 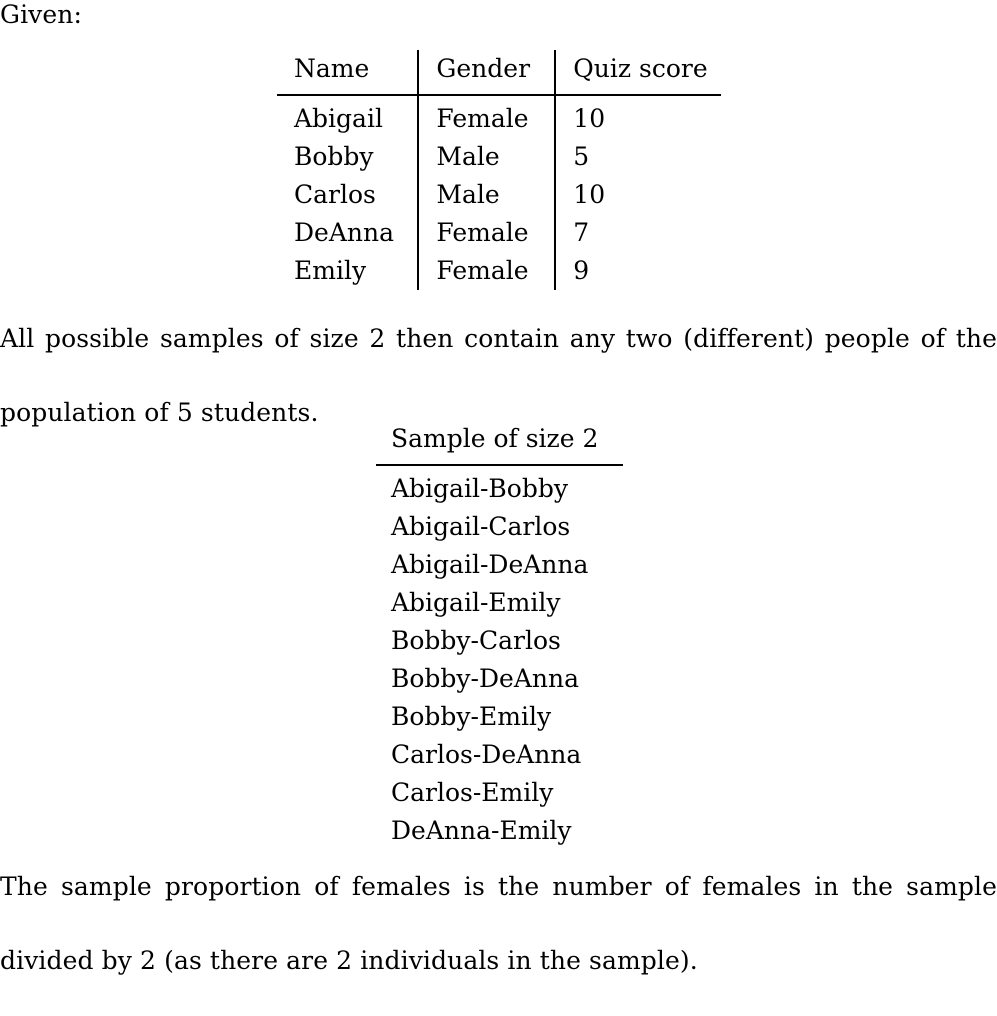 I want to click on table-row: Abigail-Carlos, so click(x=499, y=527).